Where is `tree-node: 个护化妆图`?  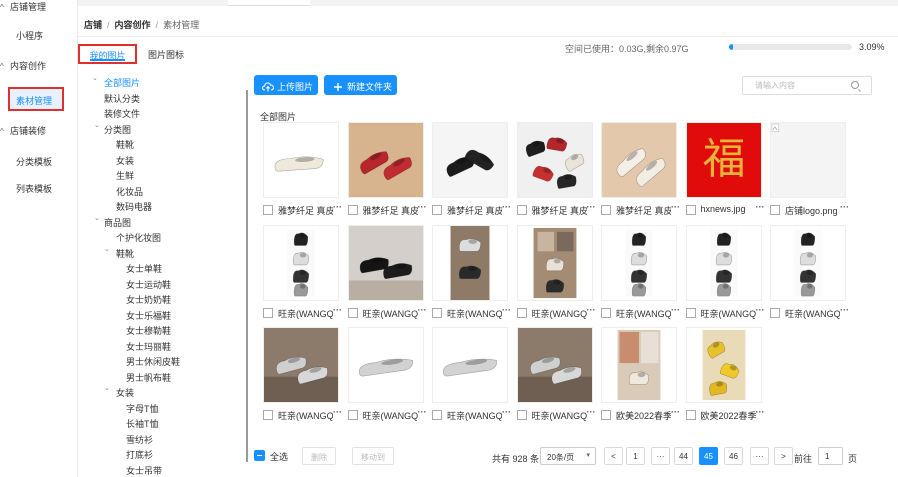
tree-node: 个护化妆图 is located at coordinates (138, 237).